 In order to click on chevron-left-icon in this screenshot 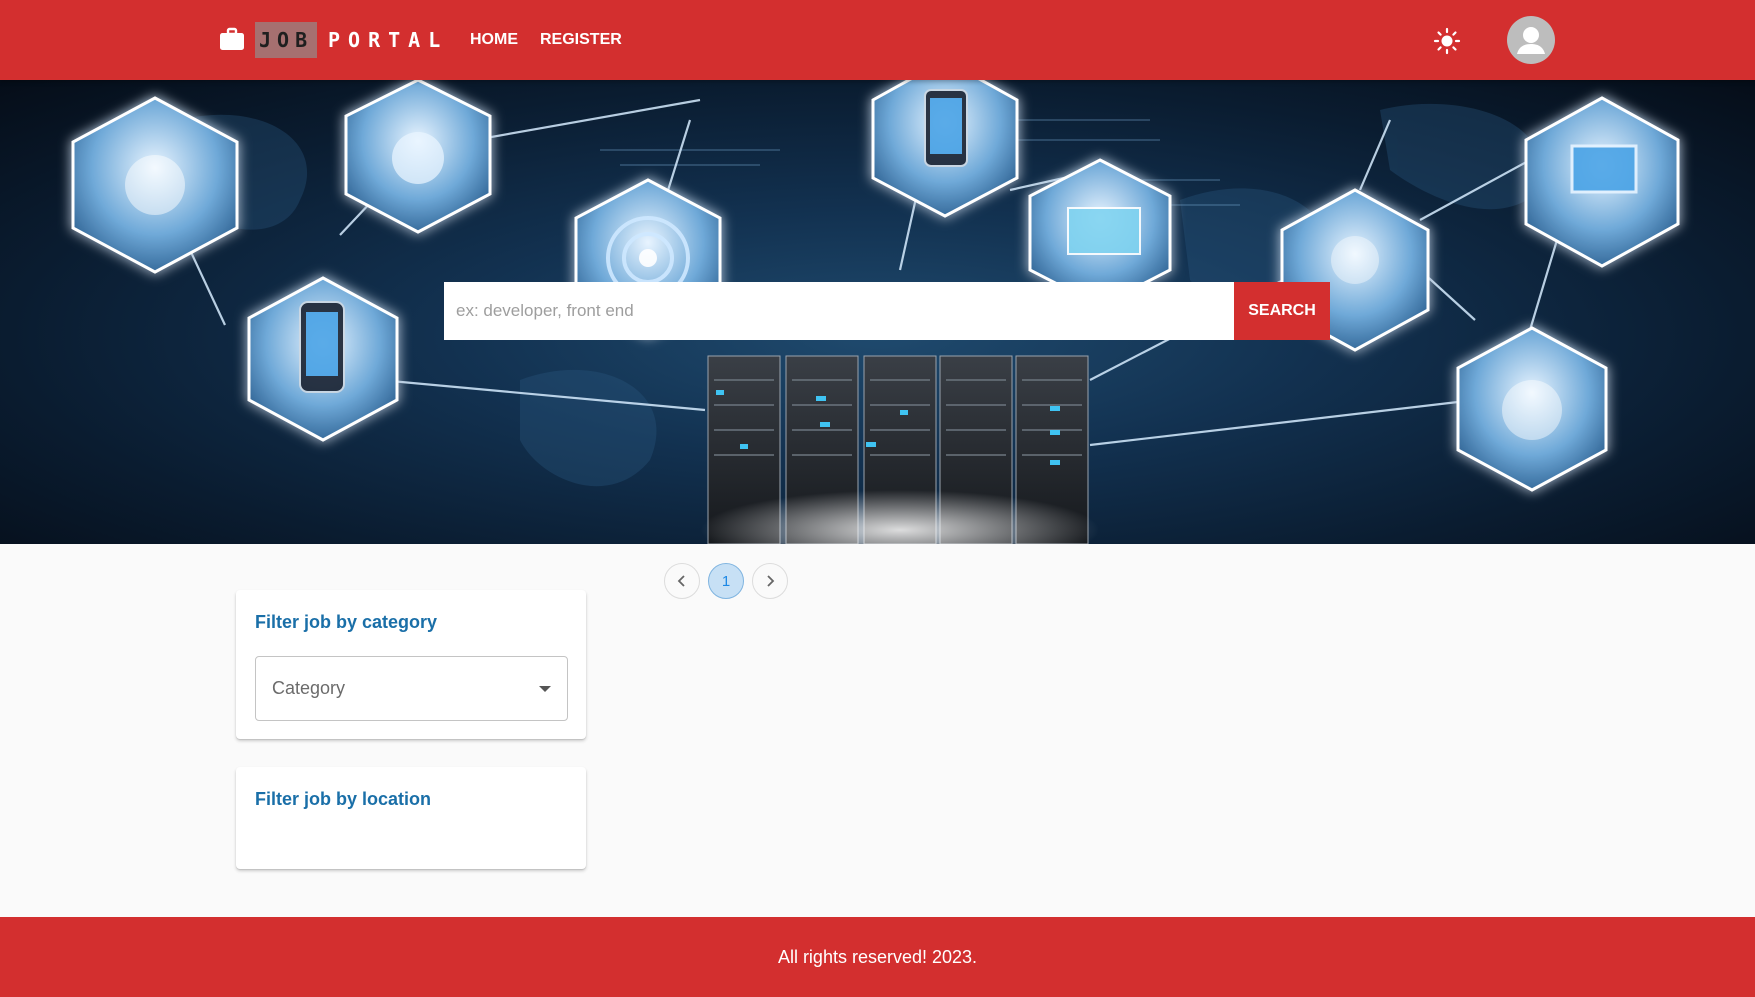, I will do `click(681, 581)`.